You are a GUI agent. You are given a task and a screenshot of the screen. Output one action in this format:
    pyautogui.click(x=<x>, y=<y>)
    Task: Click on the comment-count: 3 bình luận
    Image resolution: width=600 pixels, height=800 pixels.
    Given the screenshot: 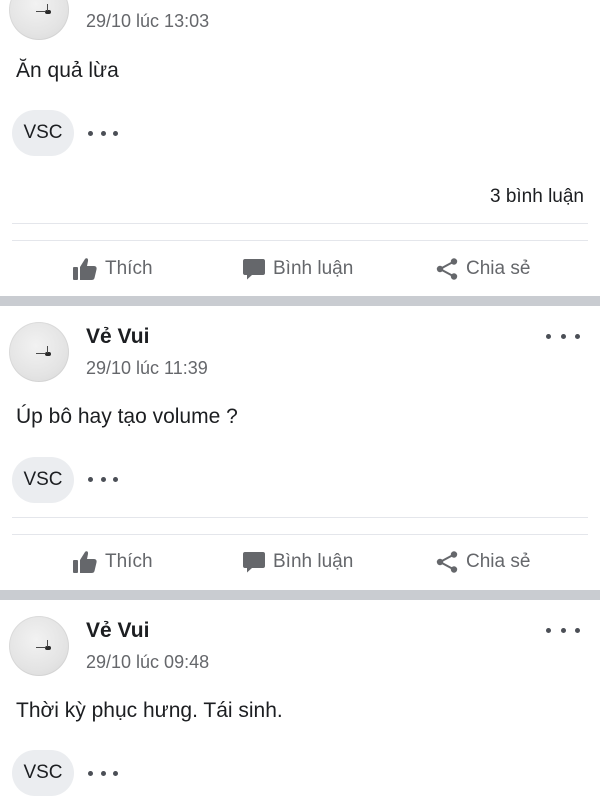 What is the action you would take?
    pyautogui.click(x=537, y=197)
    